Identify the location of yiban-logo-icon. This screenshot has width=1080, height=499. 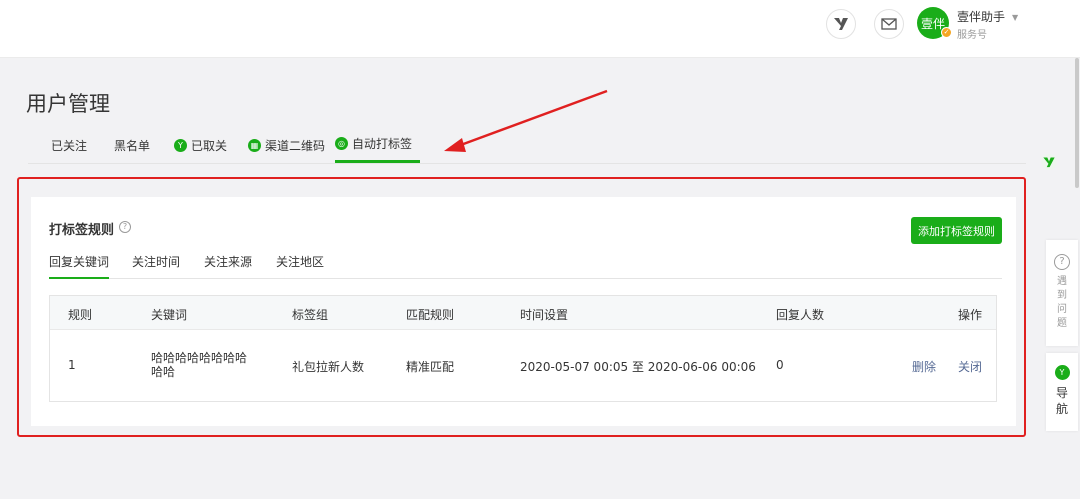
(1049, 162).